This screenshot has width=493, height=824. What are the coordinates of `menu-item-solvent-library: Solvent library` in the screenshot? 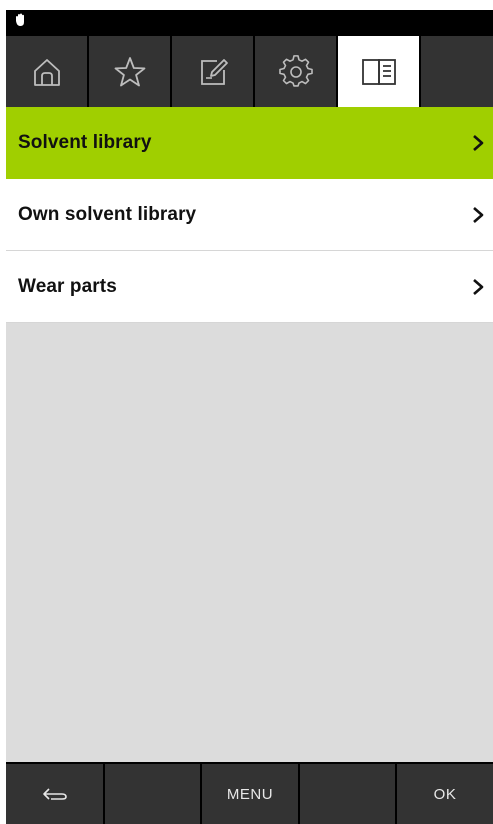 It's located at (249, 143).